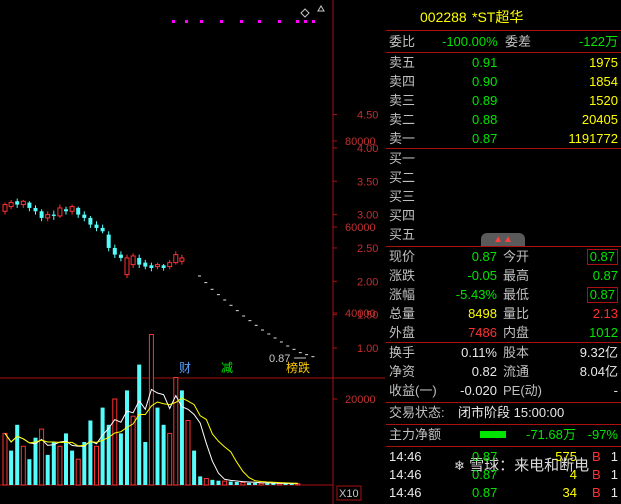 Image resolution: width=621 pixels, height=504 pixels. Describe the element at coordinates (516, 352) in the screenshot. I see `stat2-label-2: 股本` at that location.